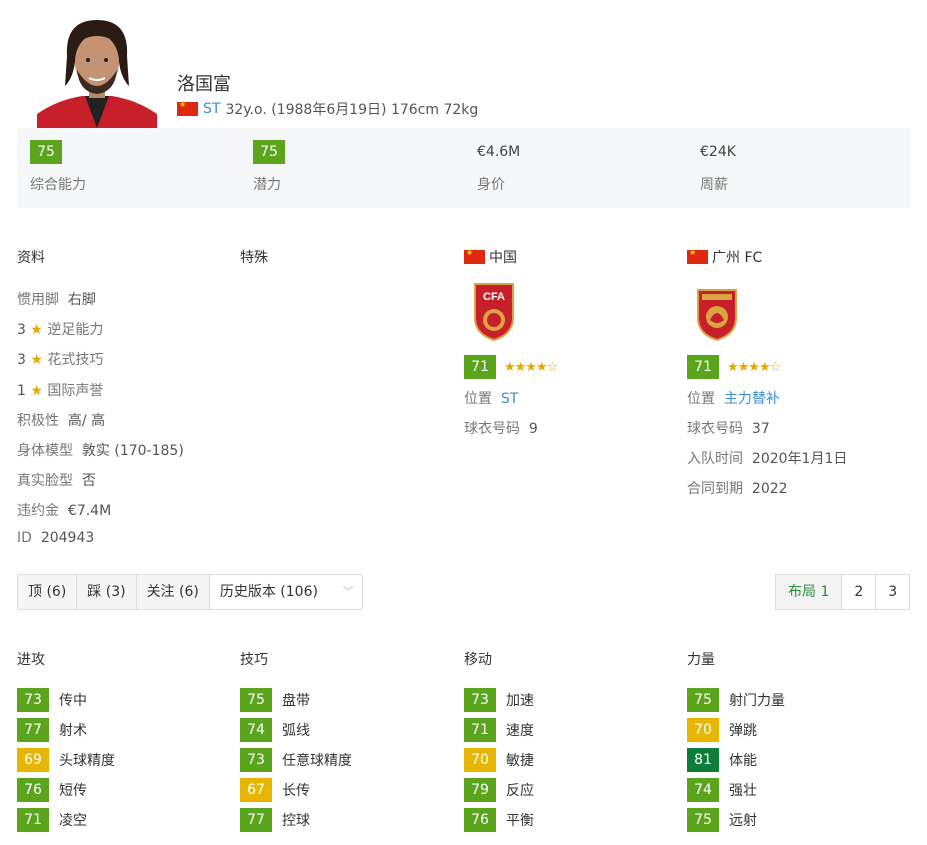  What do you see at coordinates (499, 820) in the screenshot?
I see `attribute-row: 76 平衡` at bounding box center [499, 820].